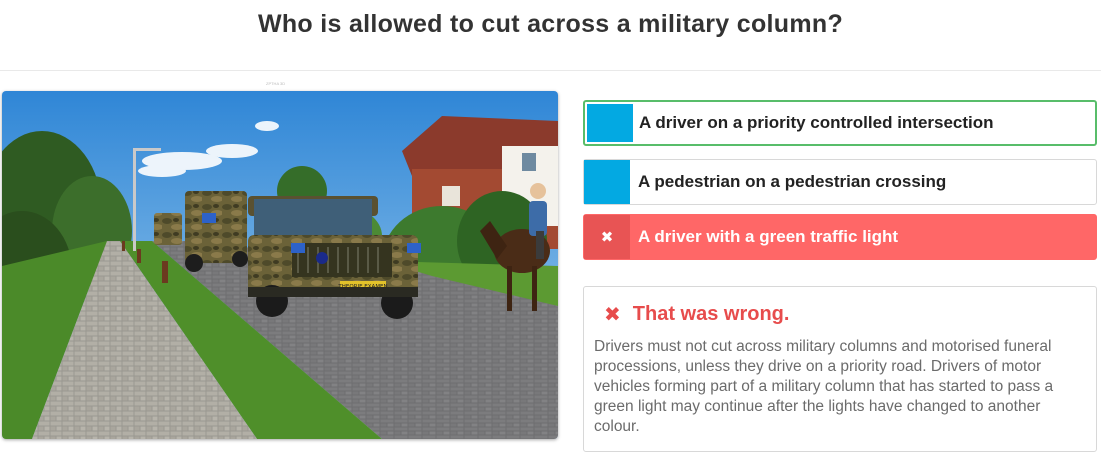 This screenshot has width=1101, height=457. What do you see at coordinates (276, 83) in the screenshot?
I see `image-credit: ZPTHA 3D` at bounding box center [276, 83].